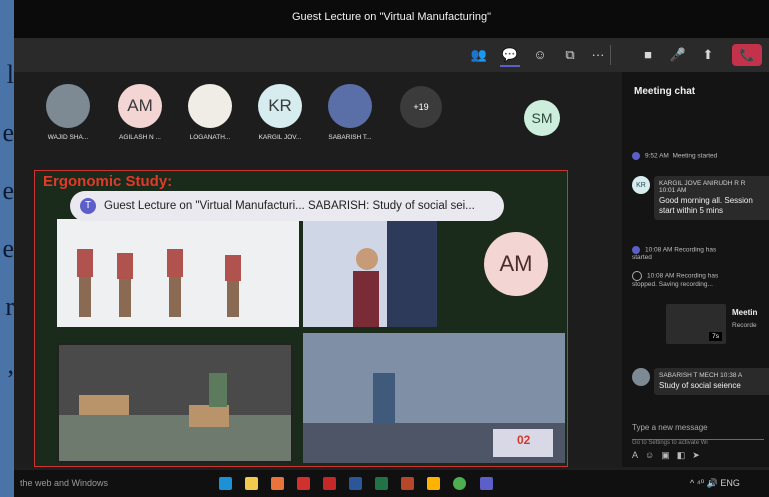 This screenshot has height=497, width=769. I want to click on send-icon: ➤, so click(699, 455).